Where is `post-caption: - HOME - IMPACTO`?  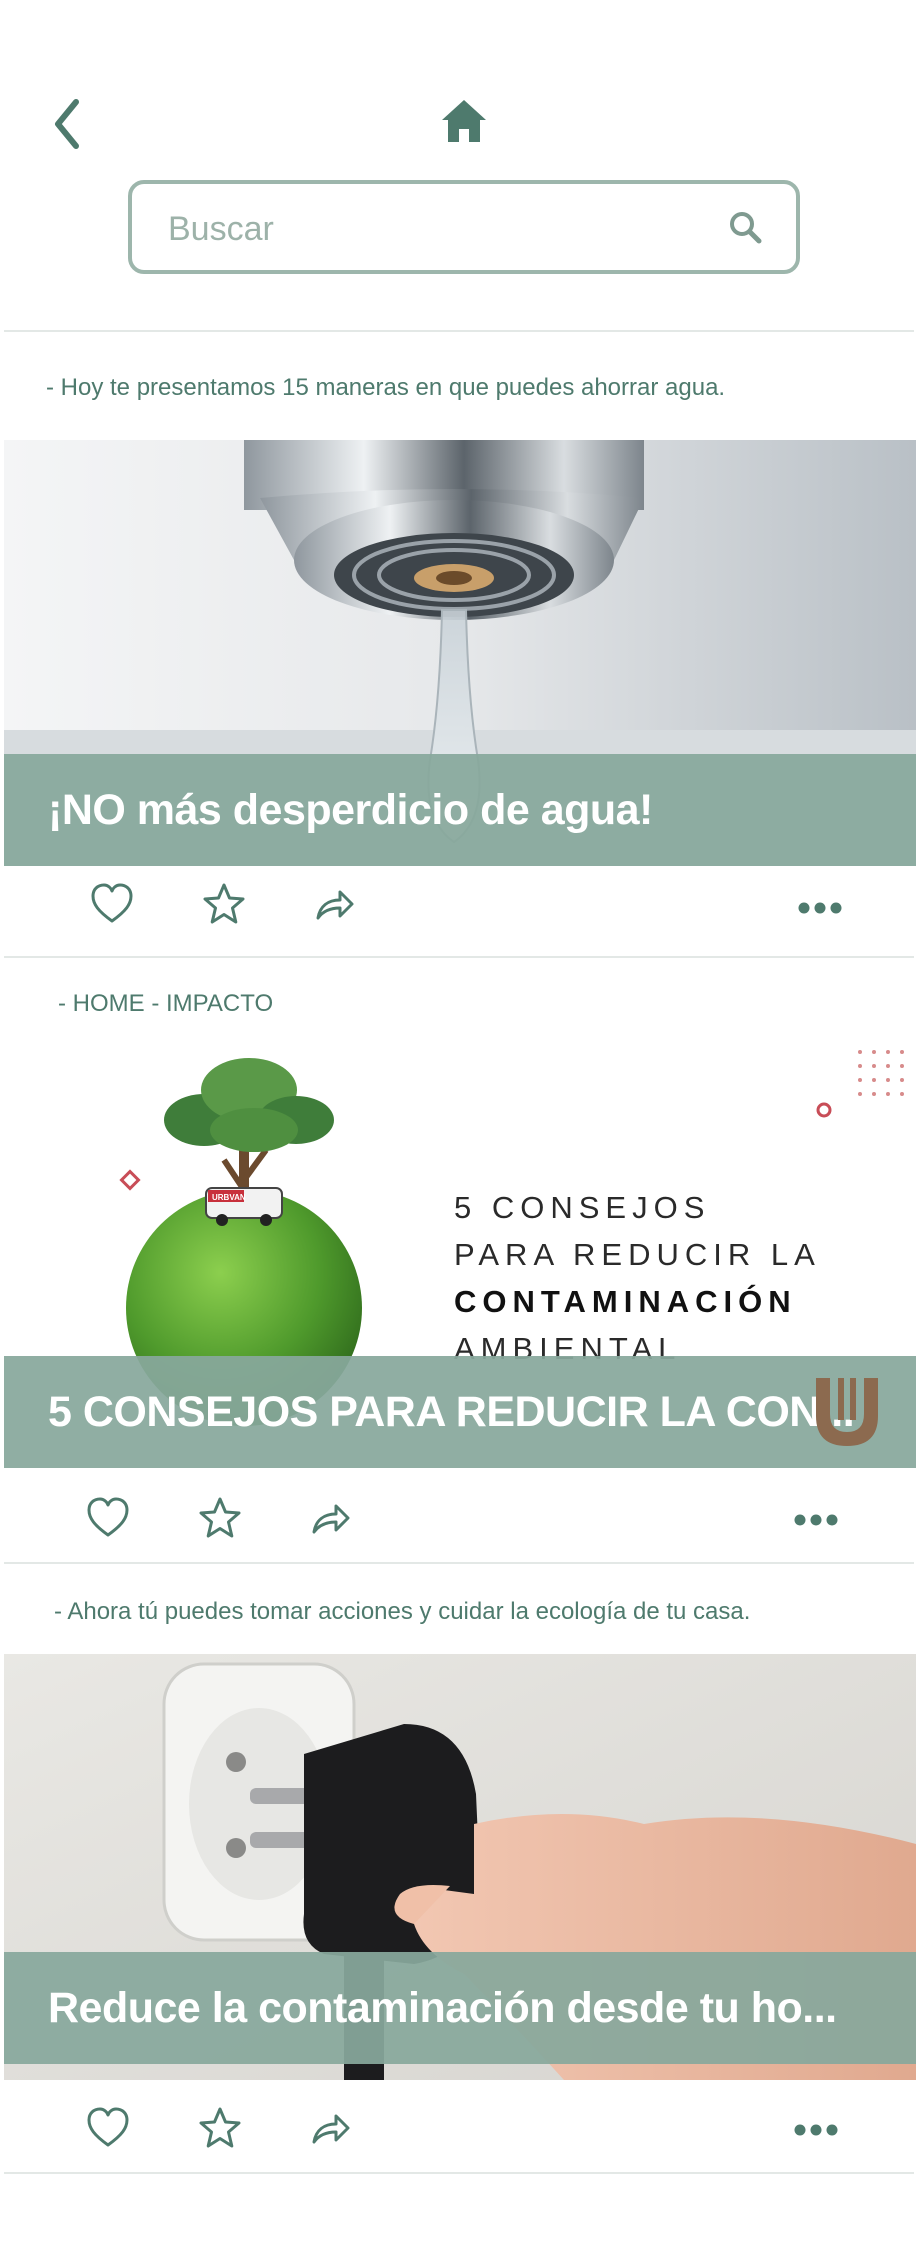
post-caption: - HOME - IMPACTO is located at coordinates (166, 1003).